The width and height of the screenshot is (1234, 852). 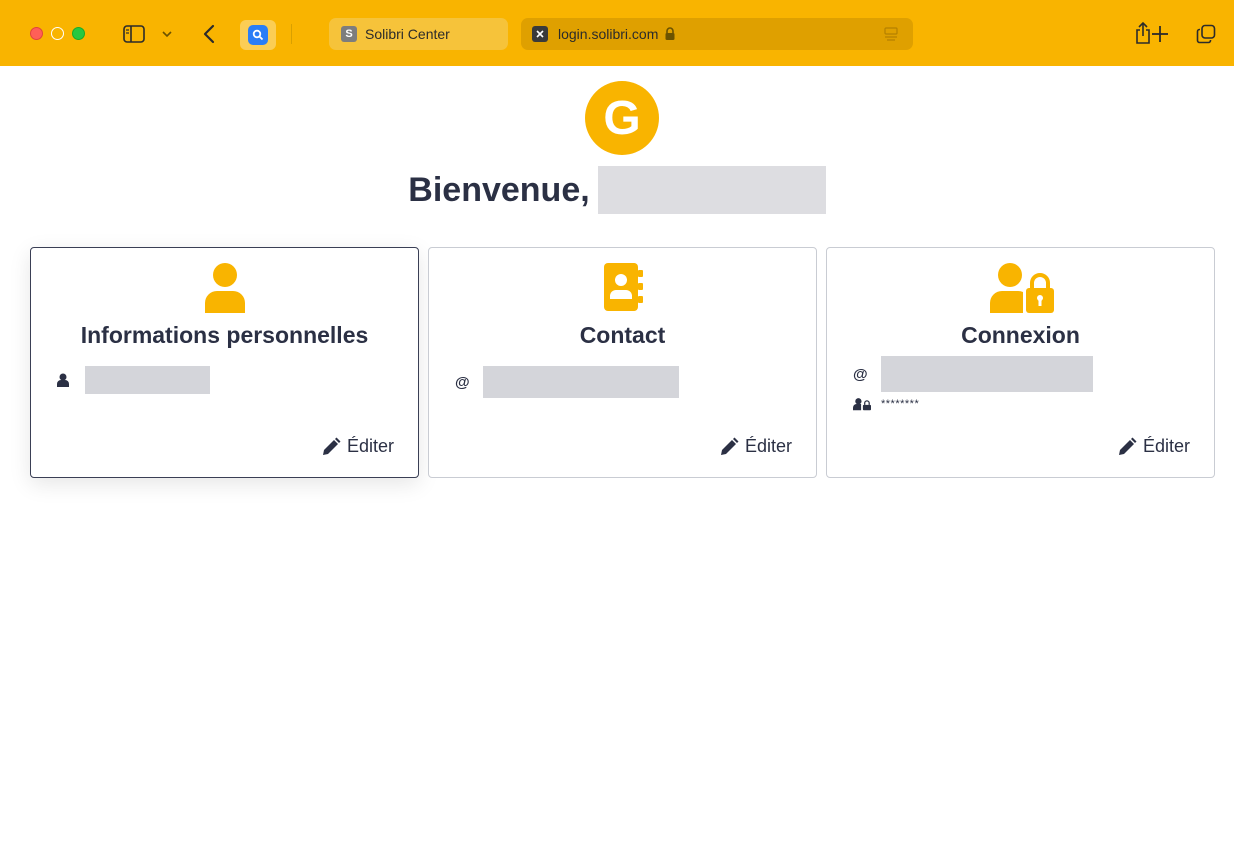 What do you see at coordinates (540, 34) in the screenshot?
I see `site-favicon-icon` at bounding box center [540, 34].